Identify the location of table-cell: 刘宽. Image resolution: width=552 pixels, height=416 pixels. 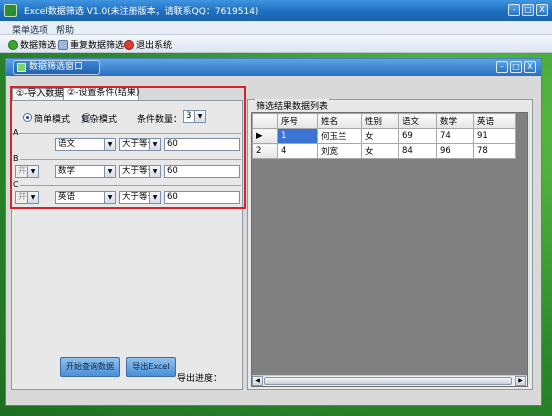
(339, 151).